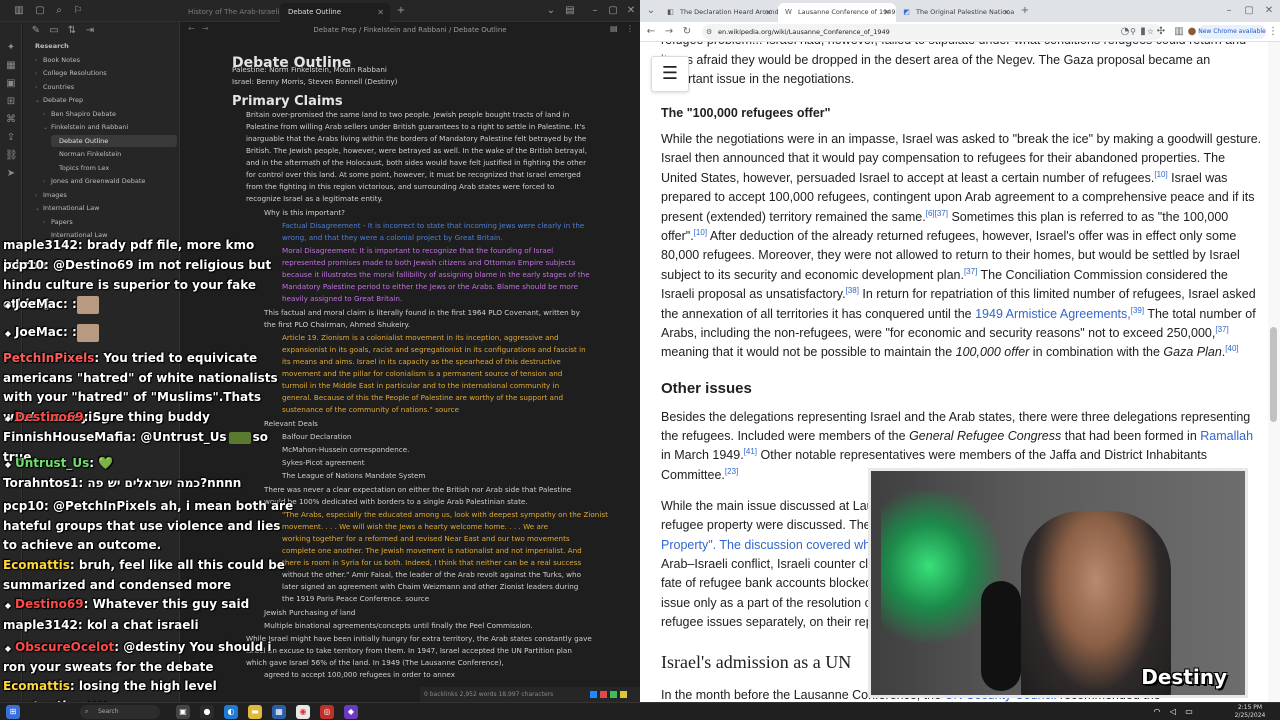  What do you see at coordinates (303, 712) in the screenshot?
I see `chrome-icon: ◉` at bounding box center [303, 712].